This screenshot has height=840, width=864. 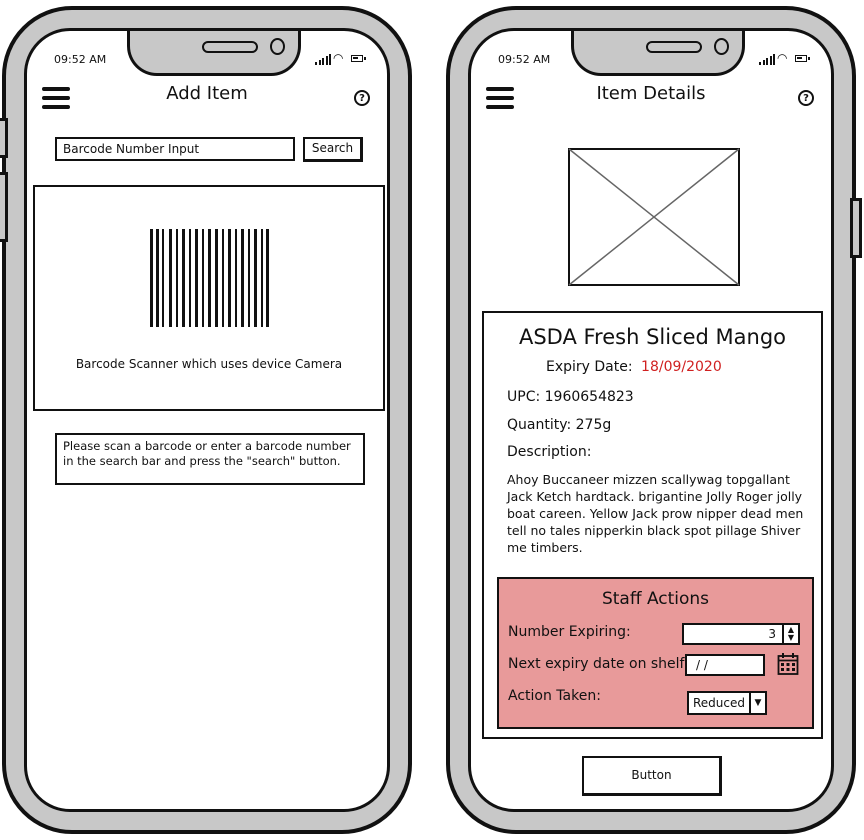 What do you see at coordinates (702, 665) in the screenshot?
I see `next-expiry-value: / /` at bounding box center [702, 665].